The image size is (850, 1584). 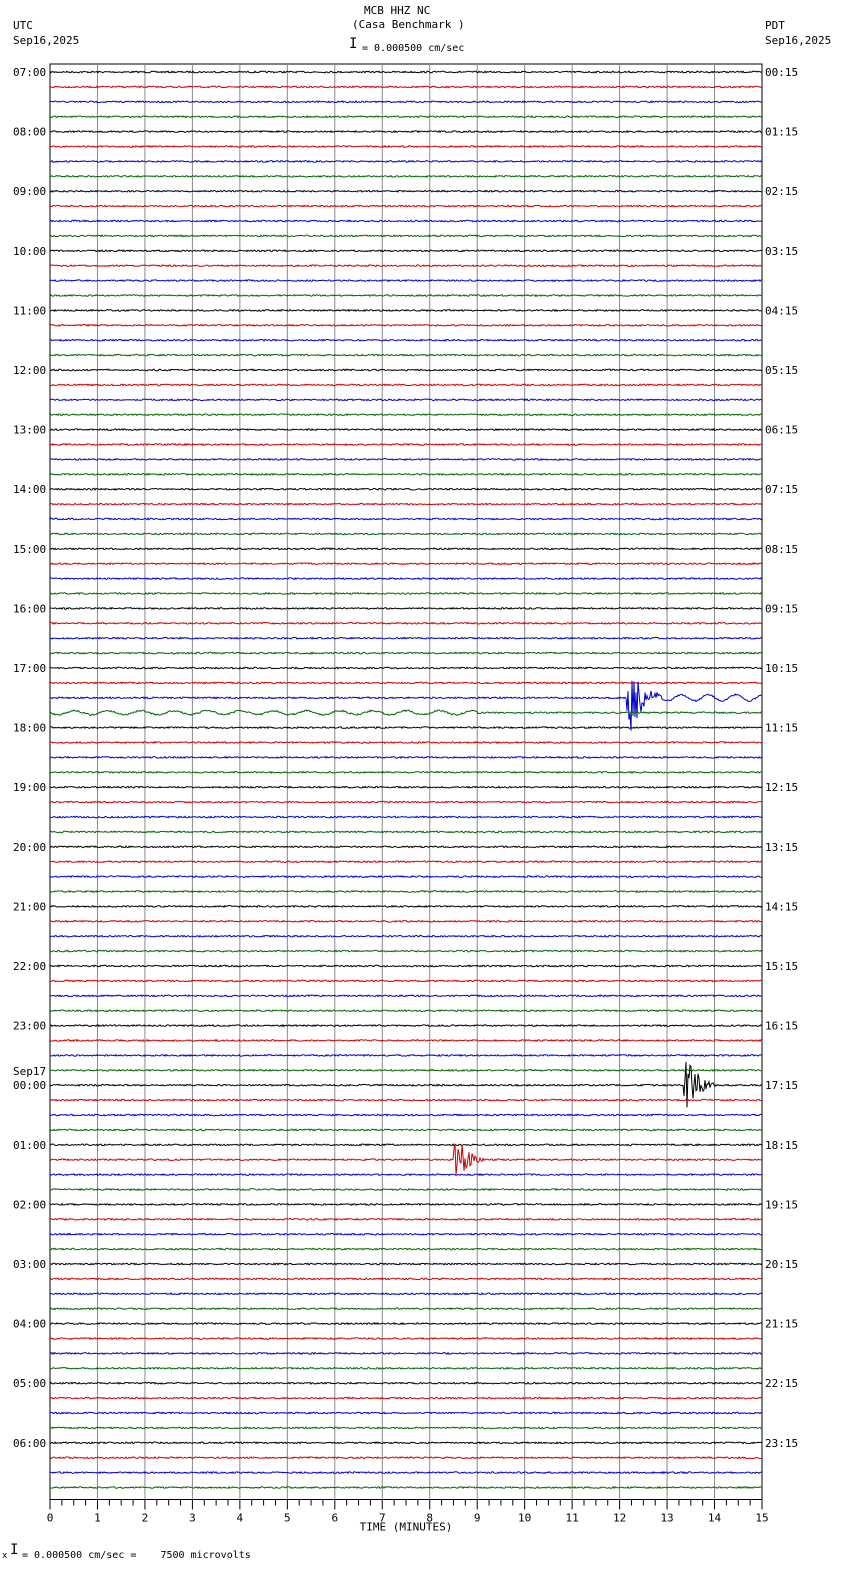 I want to click on pdt-hour-label: 14:15, so click(x=781, y=906).